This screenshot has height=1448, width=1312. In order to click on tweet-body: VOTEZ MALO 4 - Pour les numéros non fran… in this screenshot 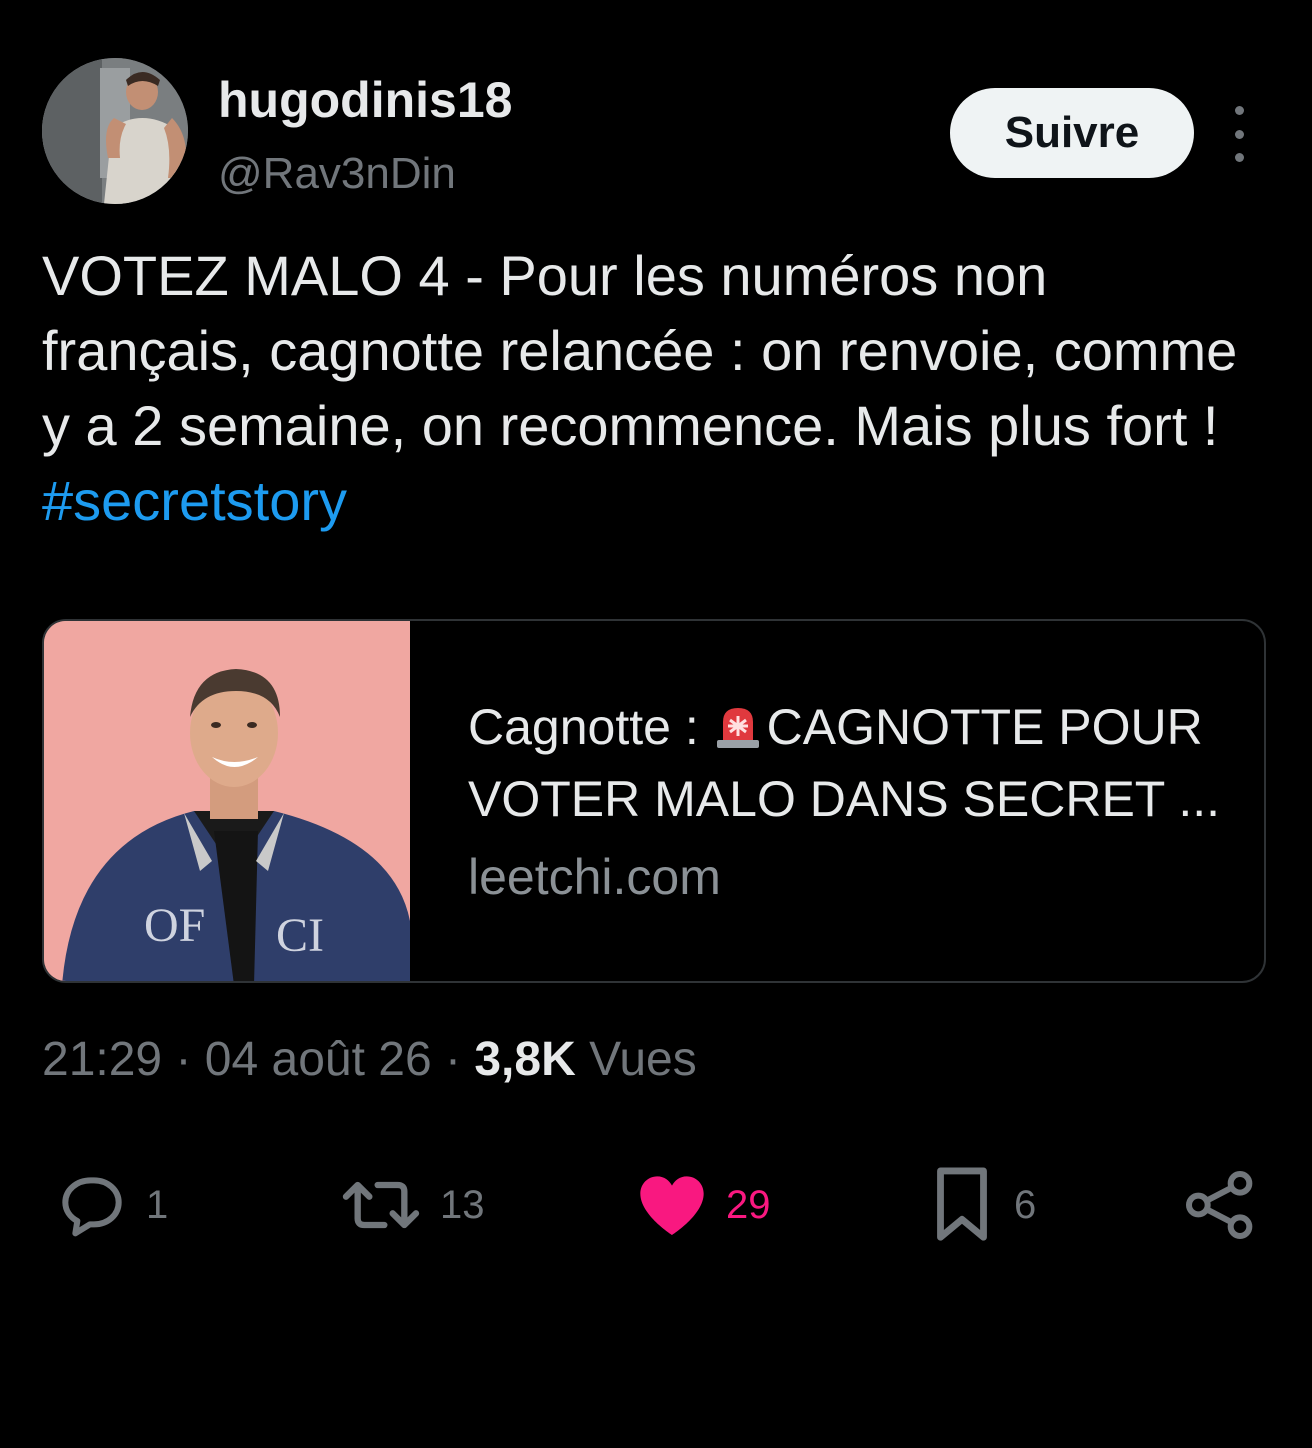, I will do `click(640, 350)`.